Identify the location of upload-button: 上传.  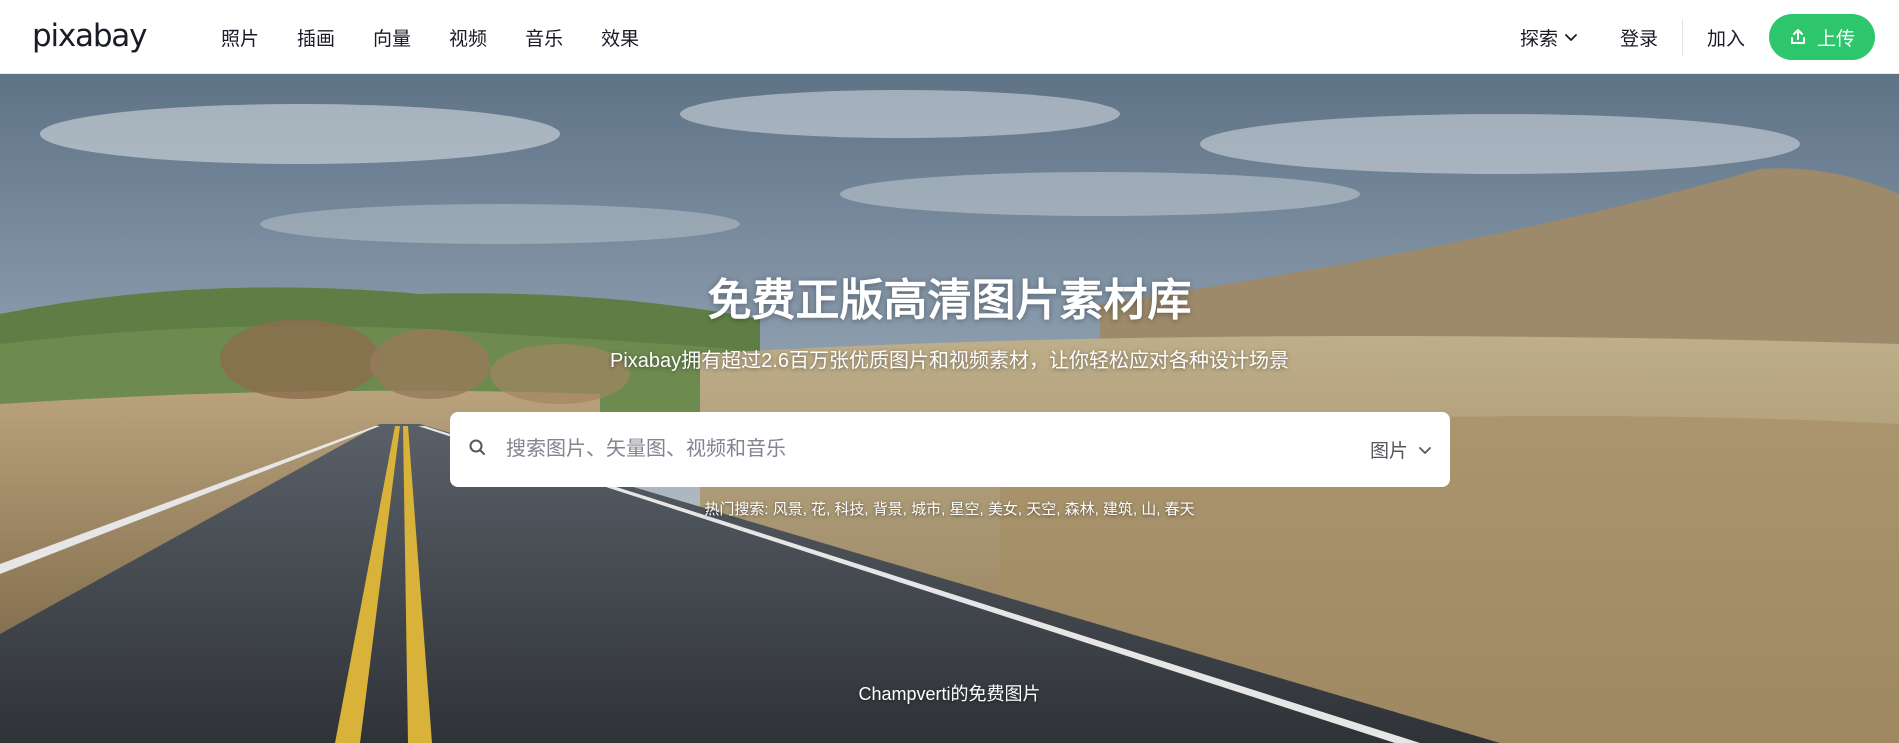
(1821, 37).